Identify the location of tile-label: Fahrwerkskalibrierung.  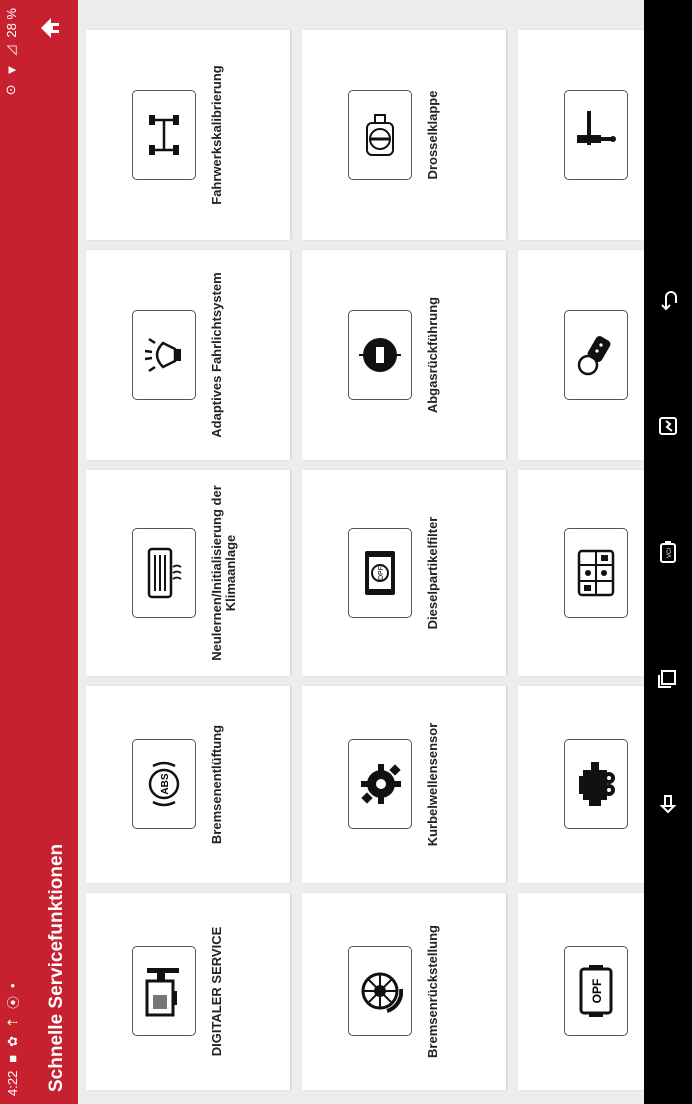
(216, 135).